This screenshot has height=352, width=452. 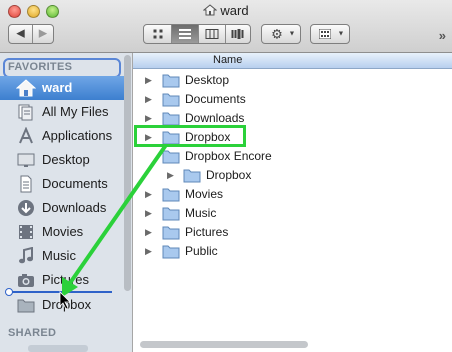 What do you see at coordinates (224, 344) in the screenshot?
I see `horizontal-scrollbar` at bounding box center [224, 344].